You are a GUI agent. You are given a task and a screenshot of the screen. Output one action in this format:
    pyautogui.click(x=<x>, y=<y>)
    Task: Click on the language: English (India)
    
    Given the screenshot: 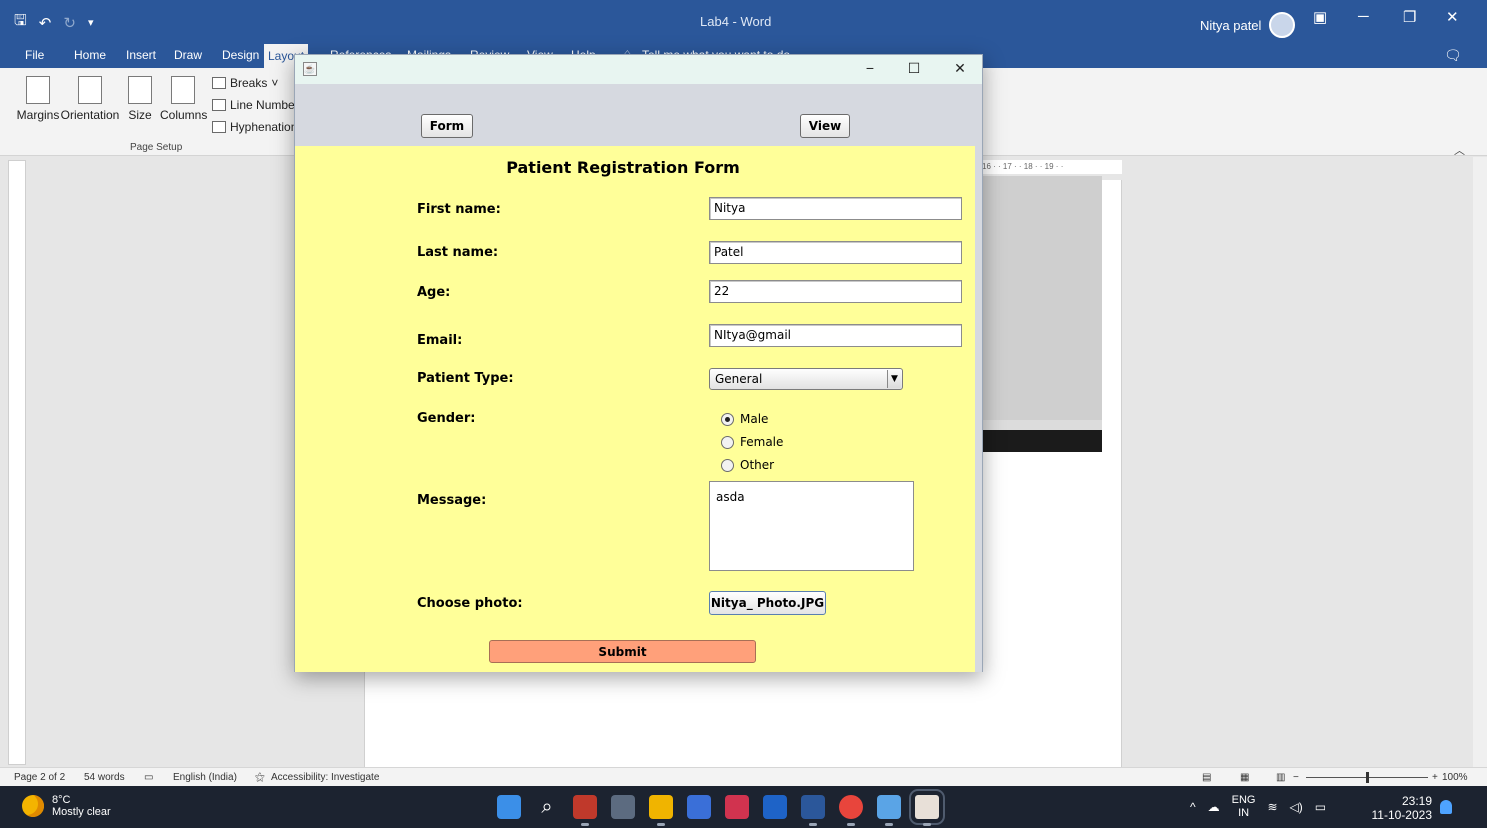 What is the action you would take?
    pyautogui.click(x=205, y=777)
    